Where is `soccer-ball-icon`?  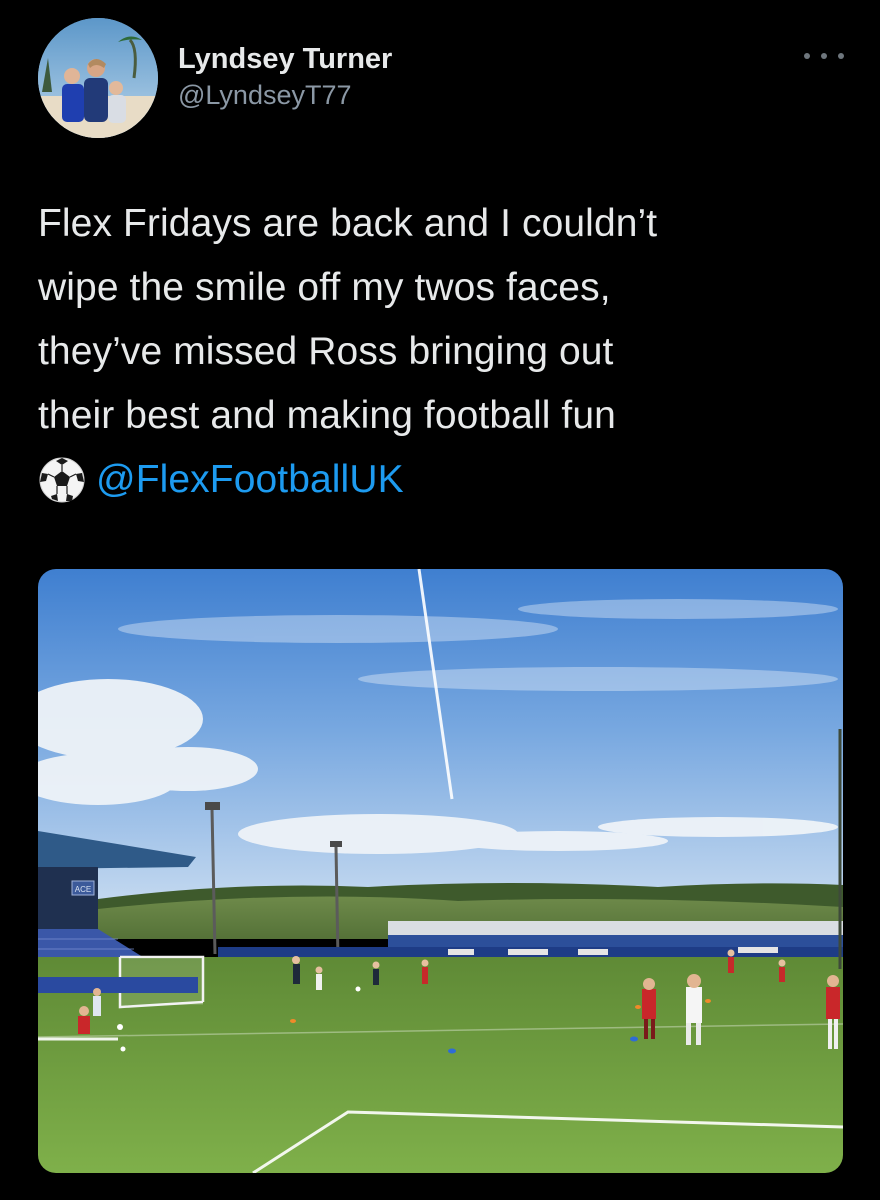 soccer-ball-icon is located at coordinates (62, 480).